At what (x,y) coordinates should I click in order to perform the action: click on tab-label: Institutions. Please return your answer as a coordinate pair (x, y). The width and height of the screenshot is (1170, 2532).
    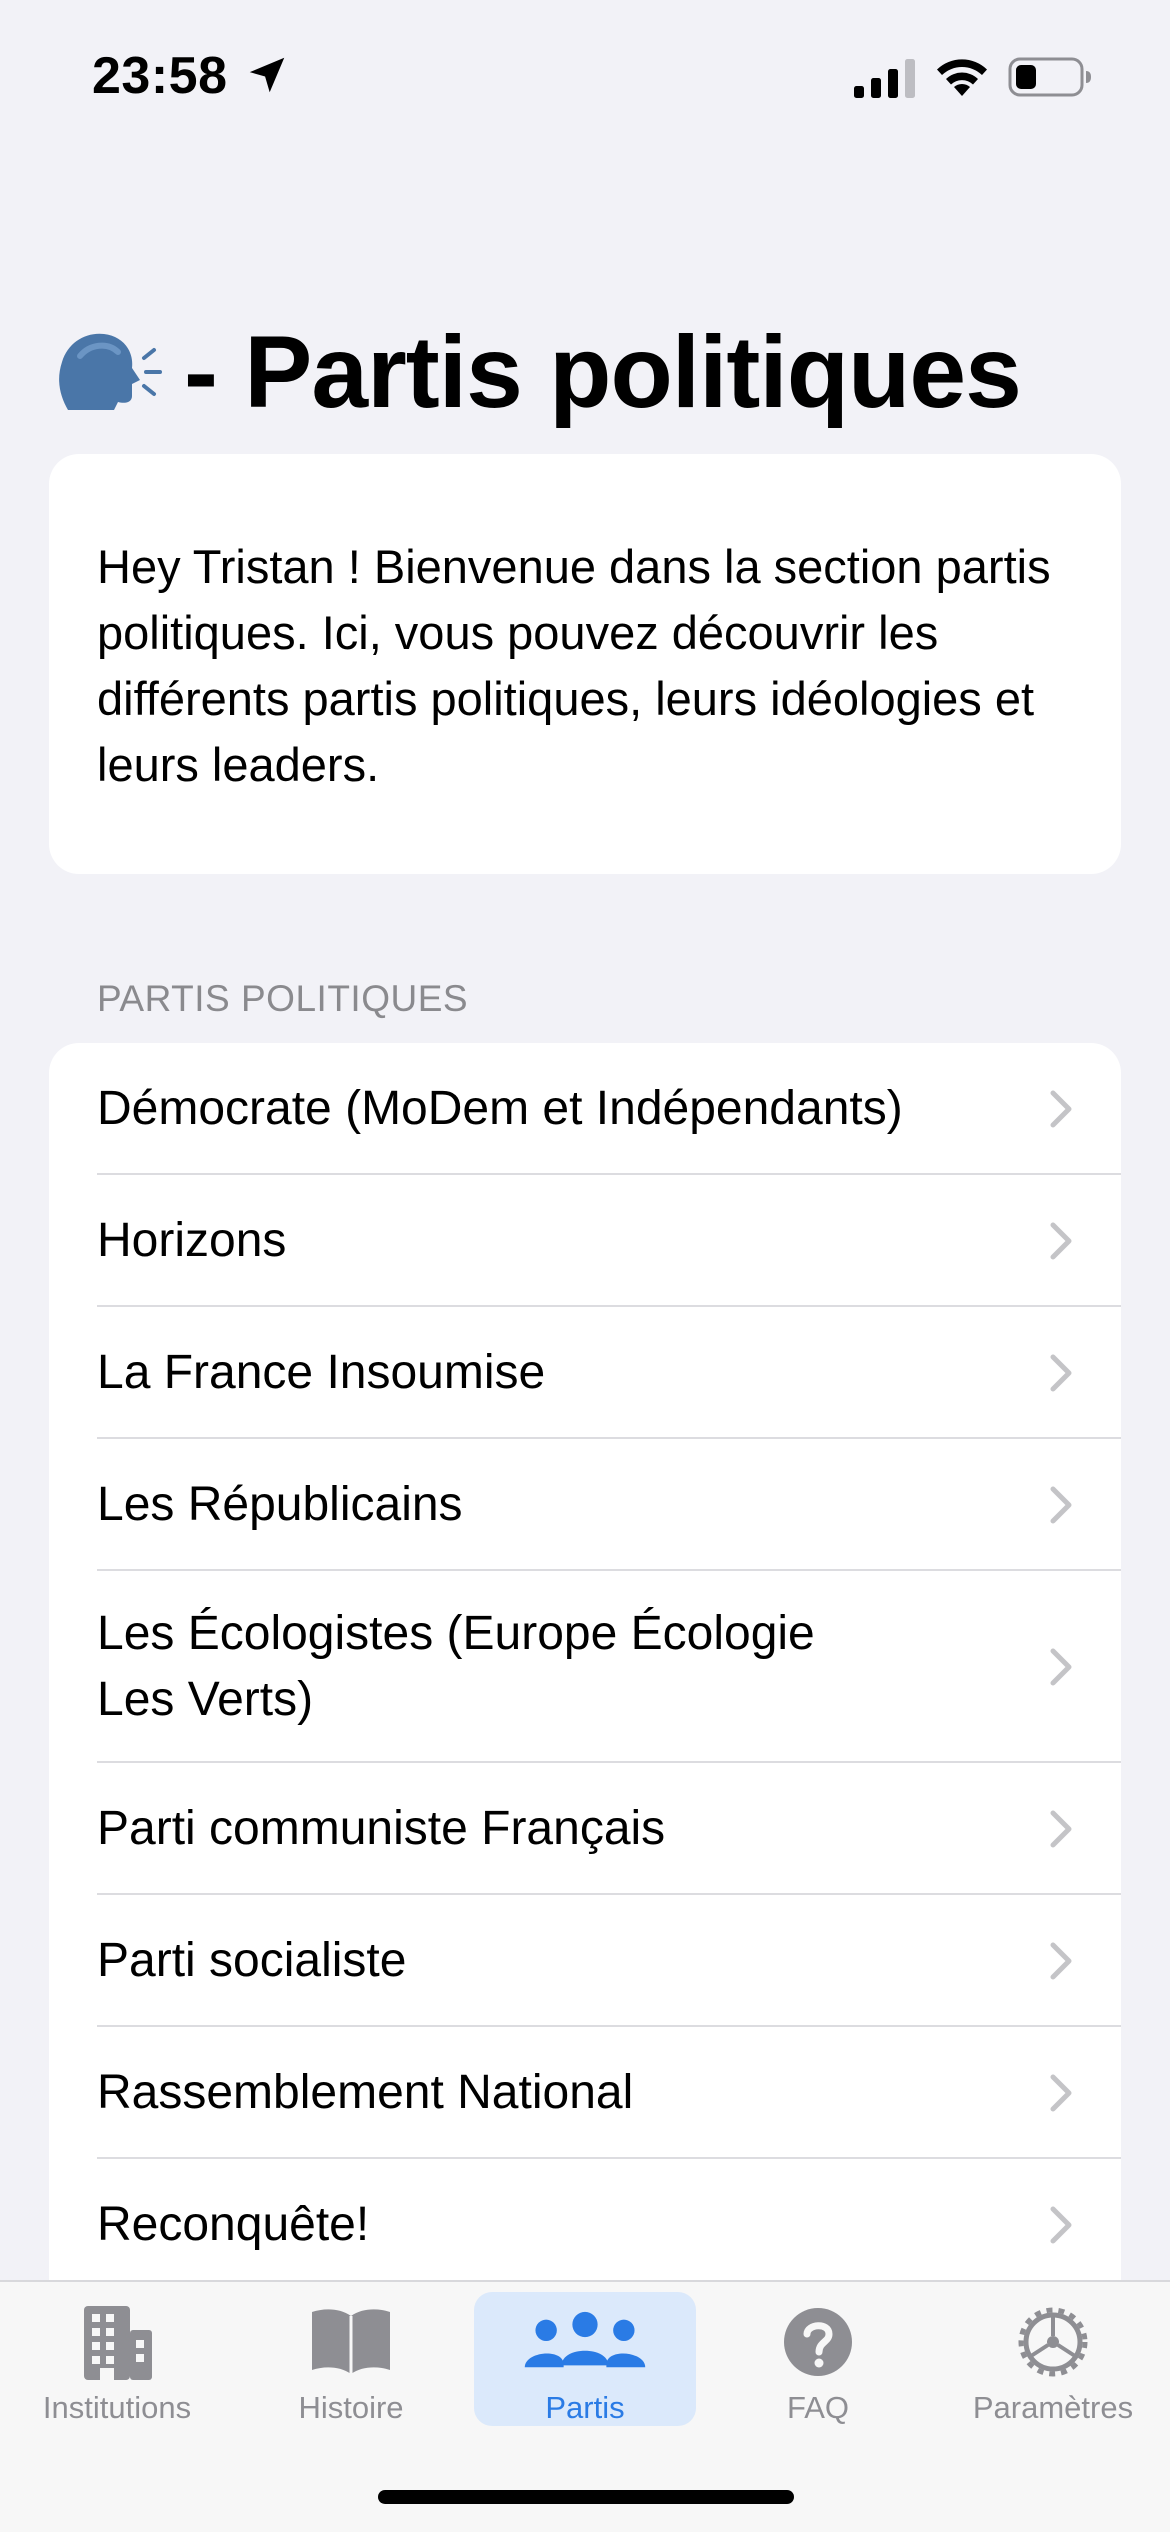
    Looking at the image, I should click on (117, 2407).